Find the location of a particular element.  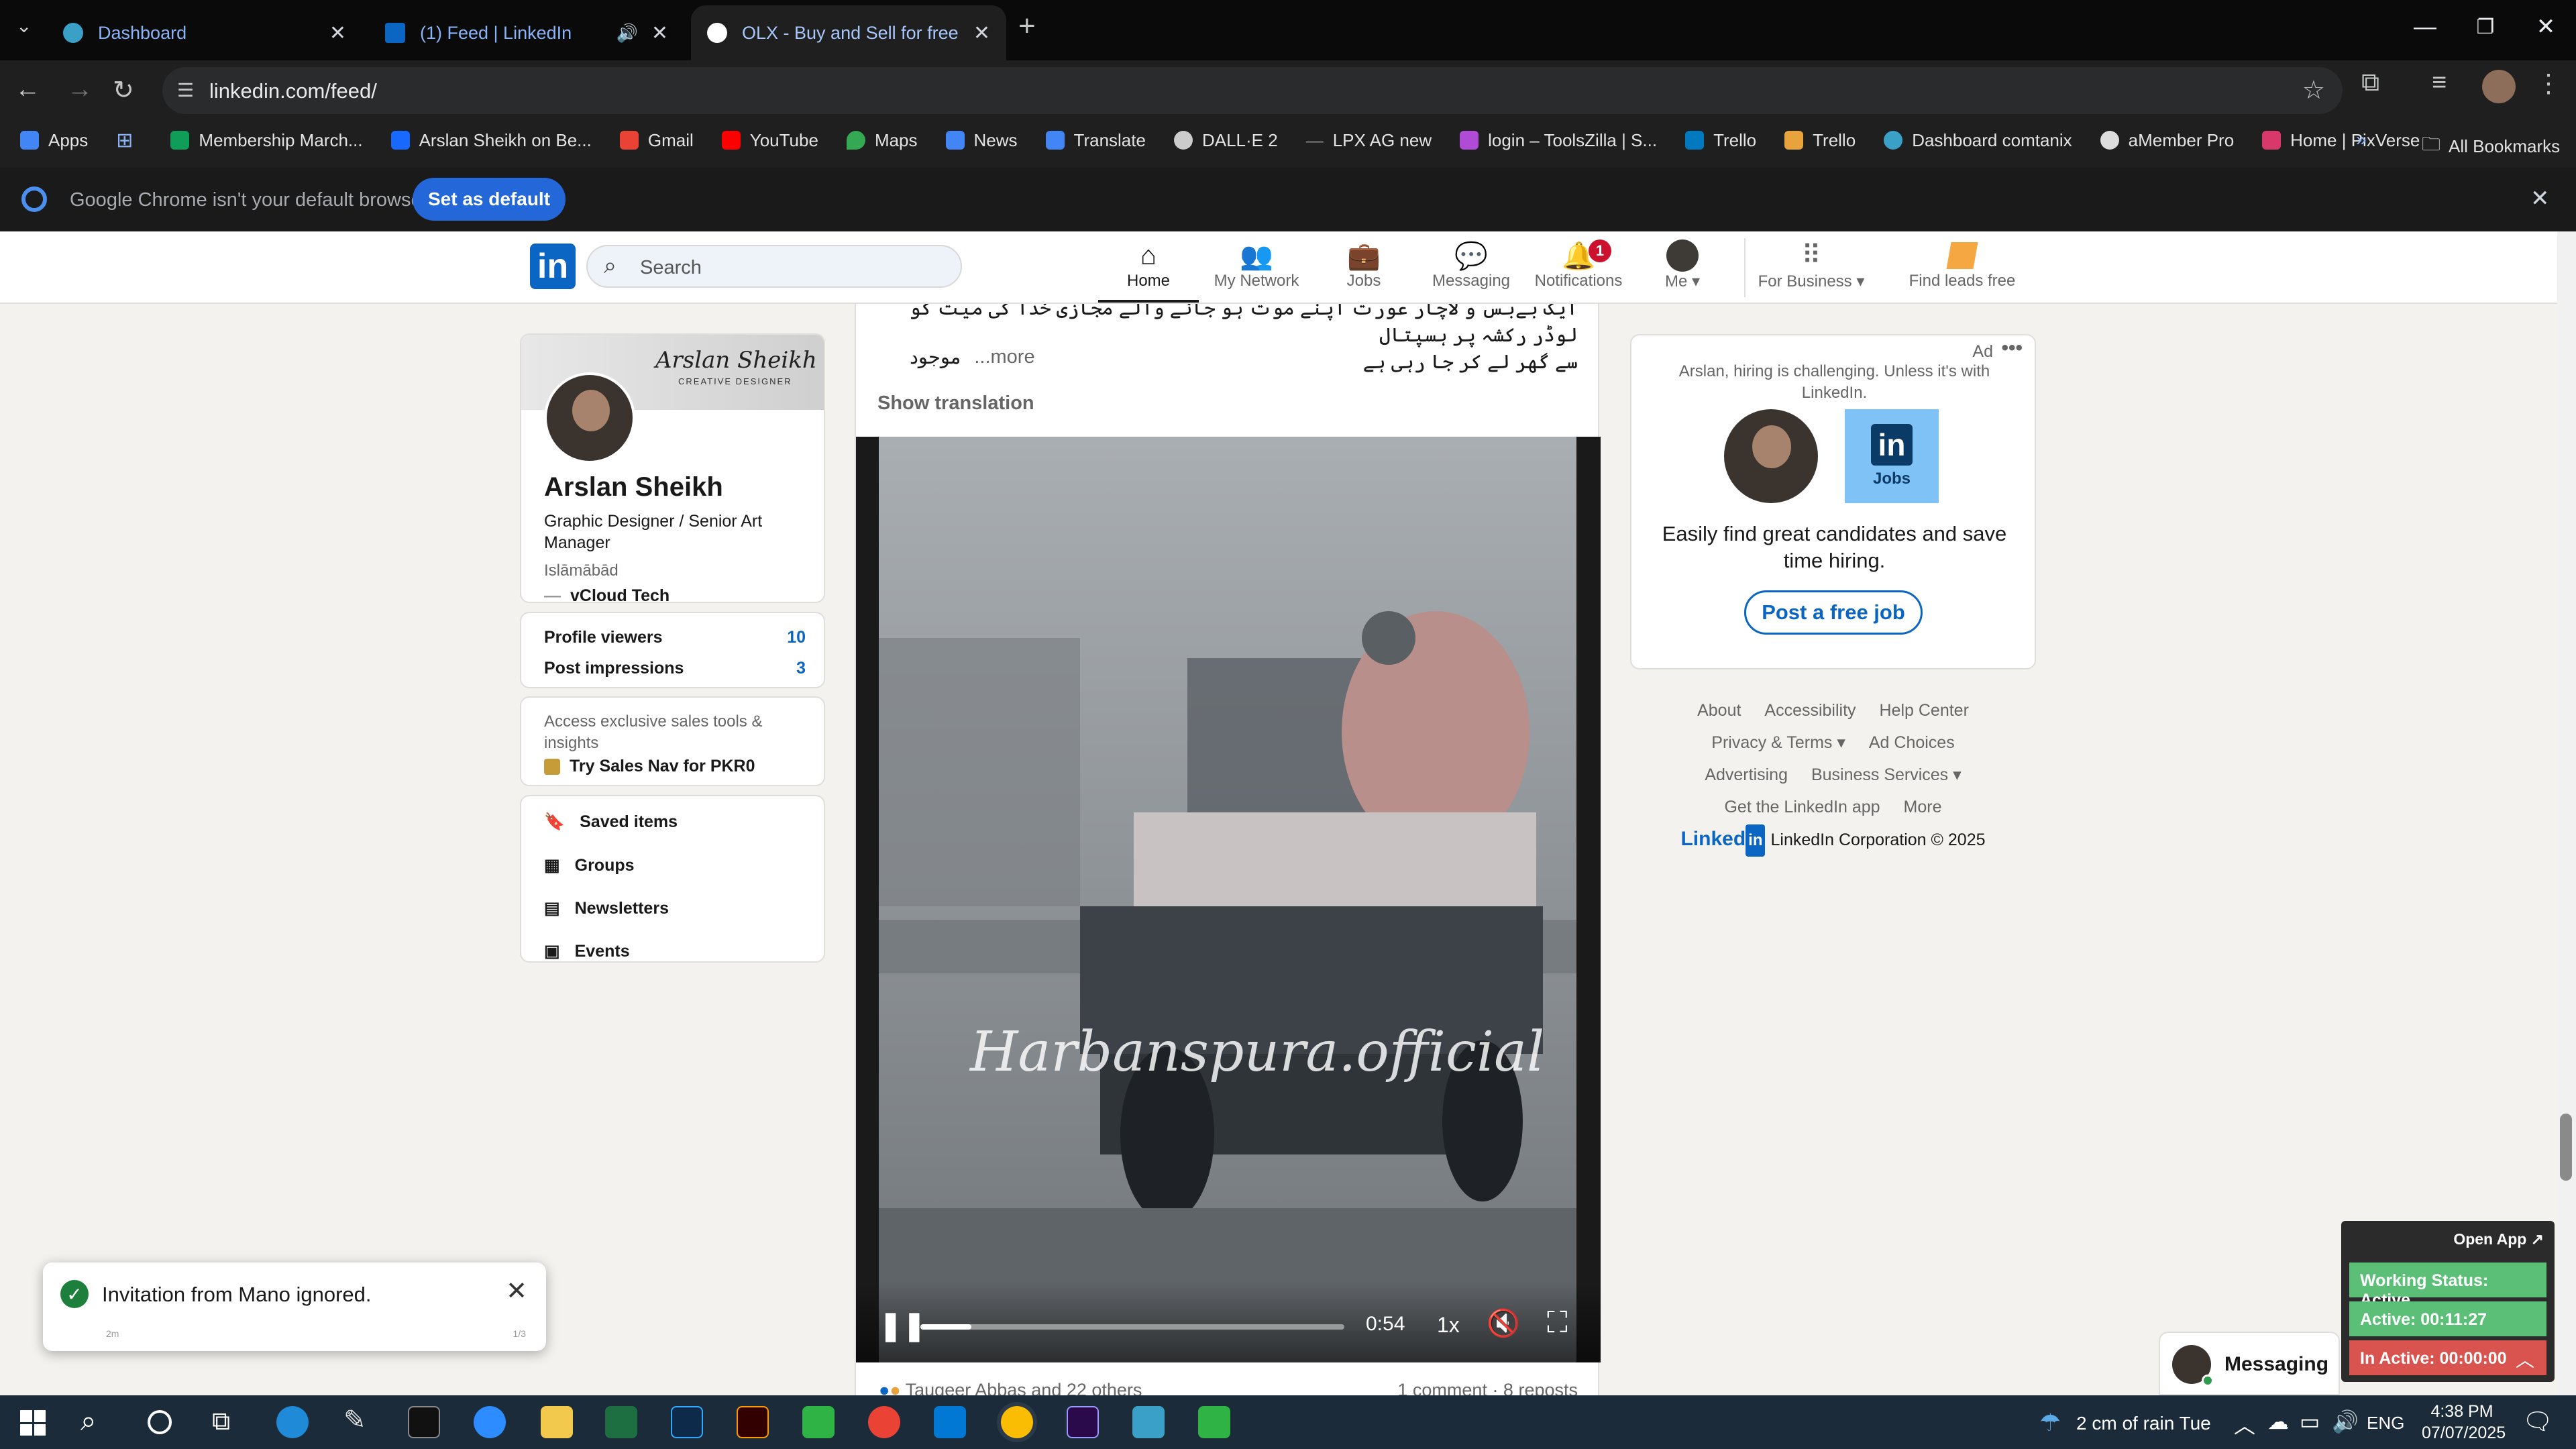

restore-icon: ❐ is located at coordinates (2485, 27).